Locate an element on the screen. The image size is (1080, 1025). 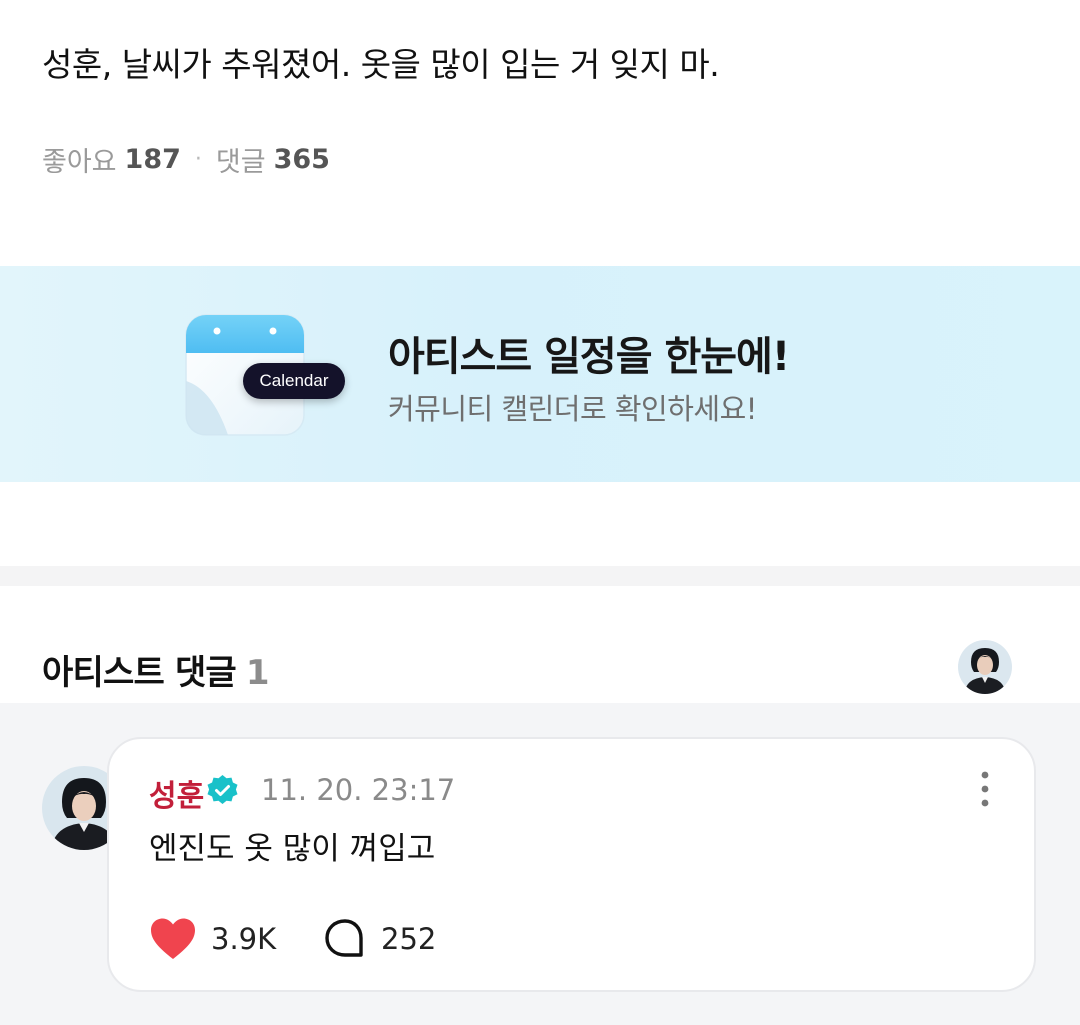
comment-timestamp: 11. 20. 23:17 is located at coordinates (358, 790).